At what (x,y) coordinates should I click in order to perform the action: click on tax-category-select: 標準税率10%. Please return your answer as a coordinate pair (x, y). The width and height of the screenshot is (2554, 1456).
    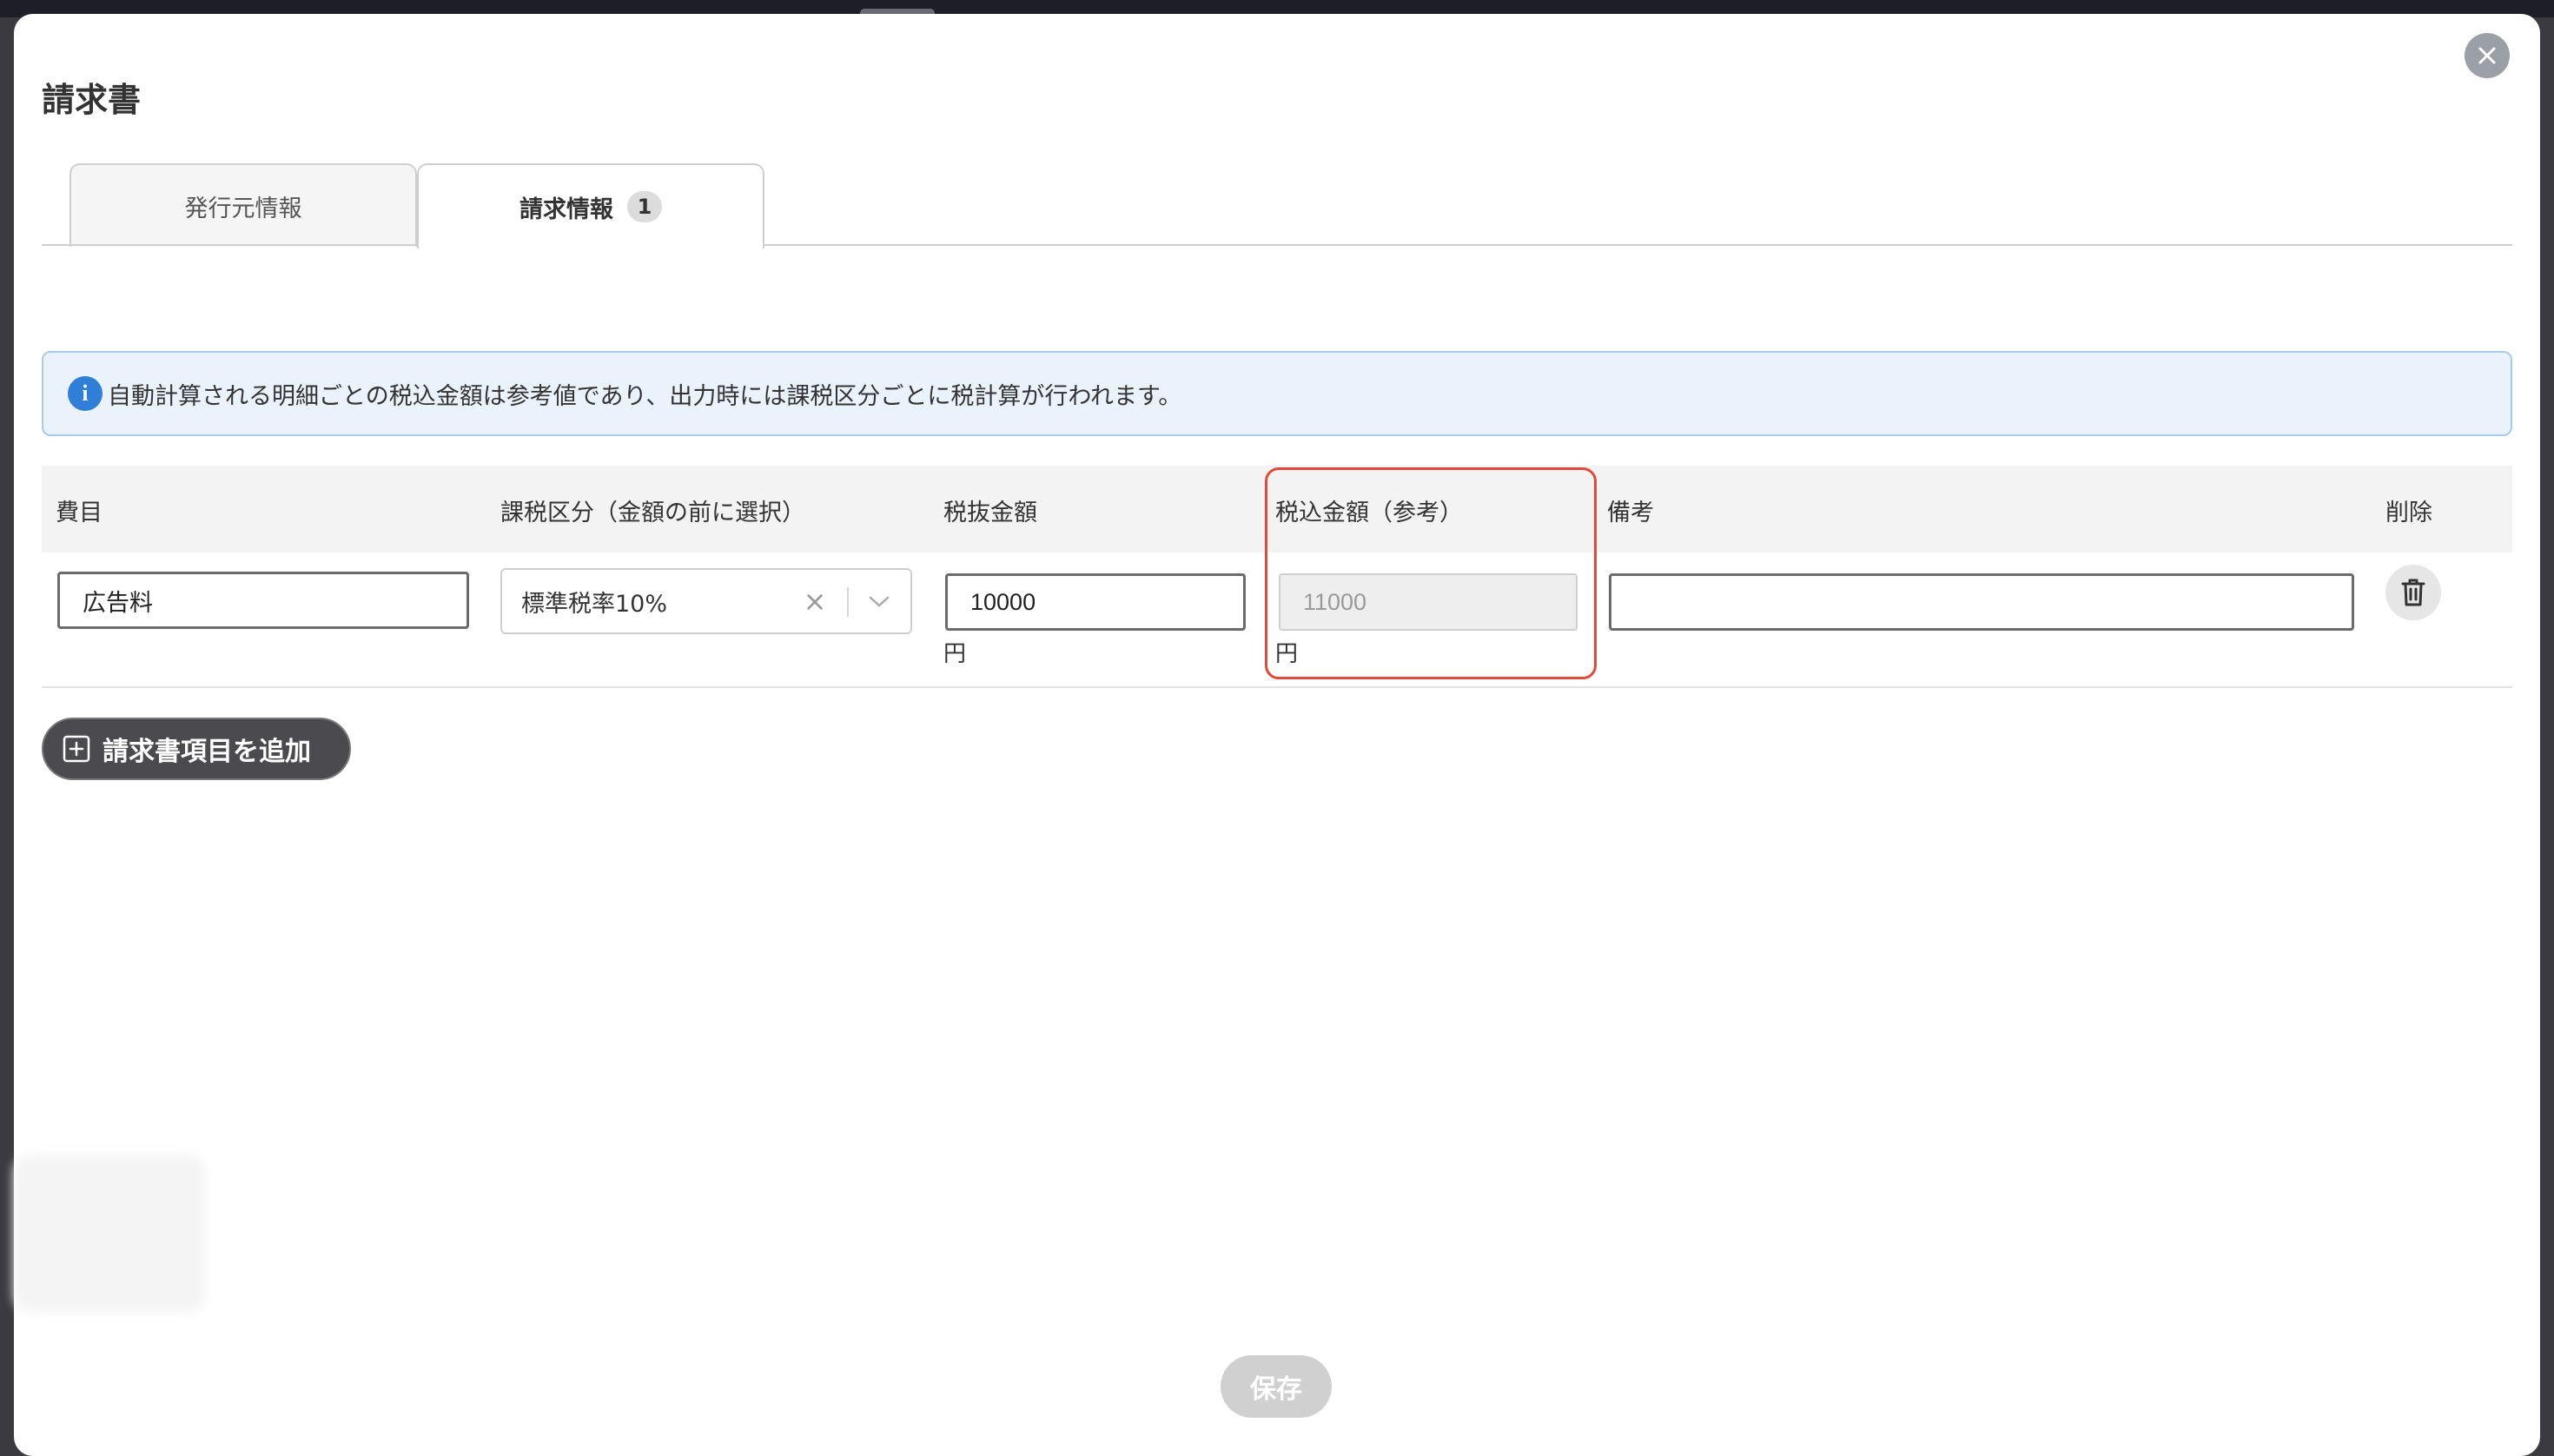
    Looking at the image, I should click on (706, 601).